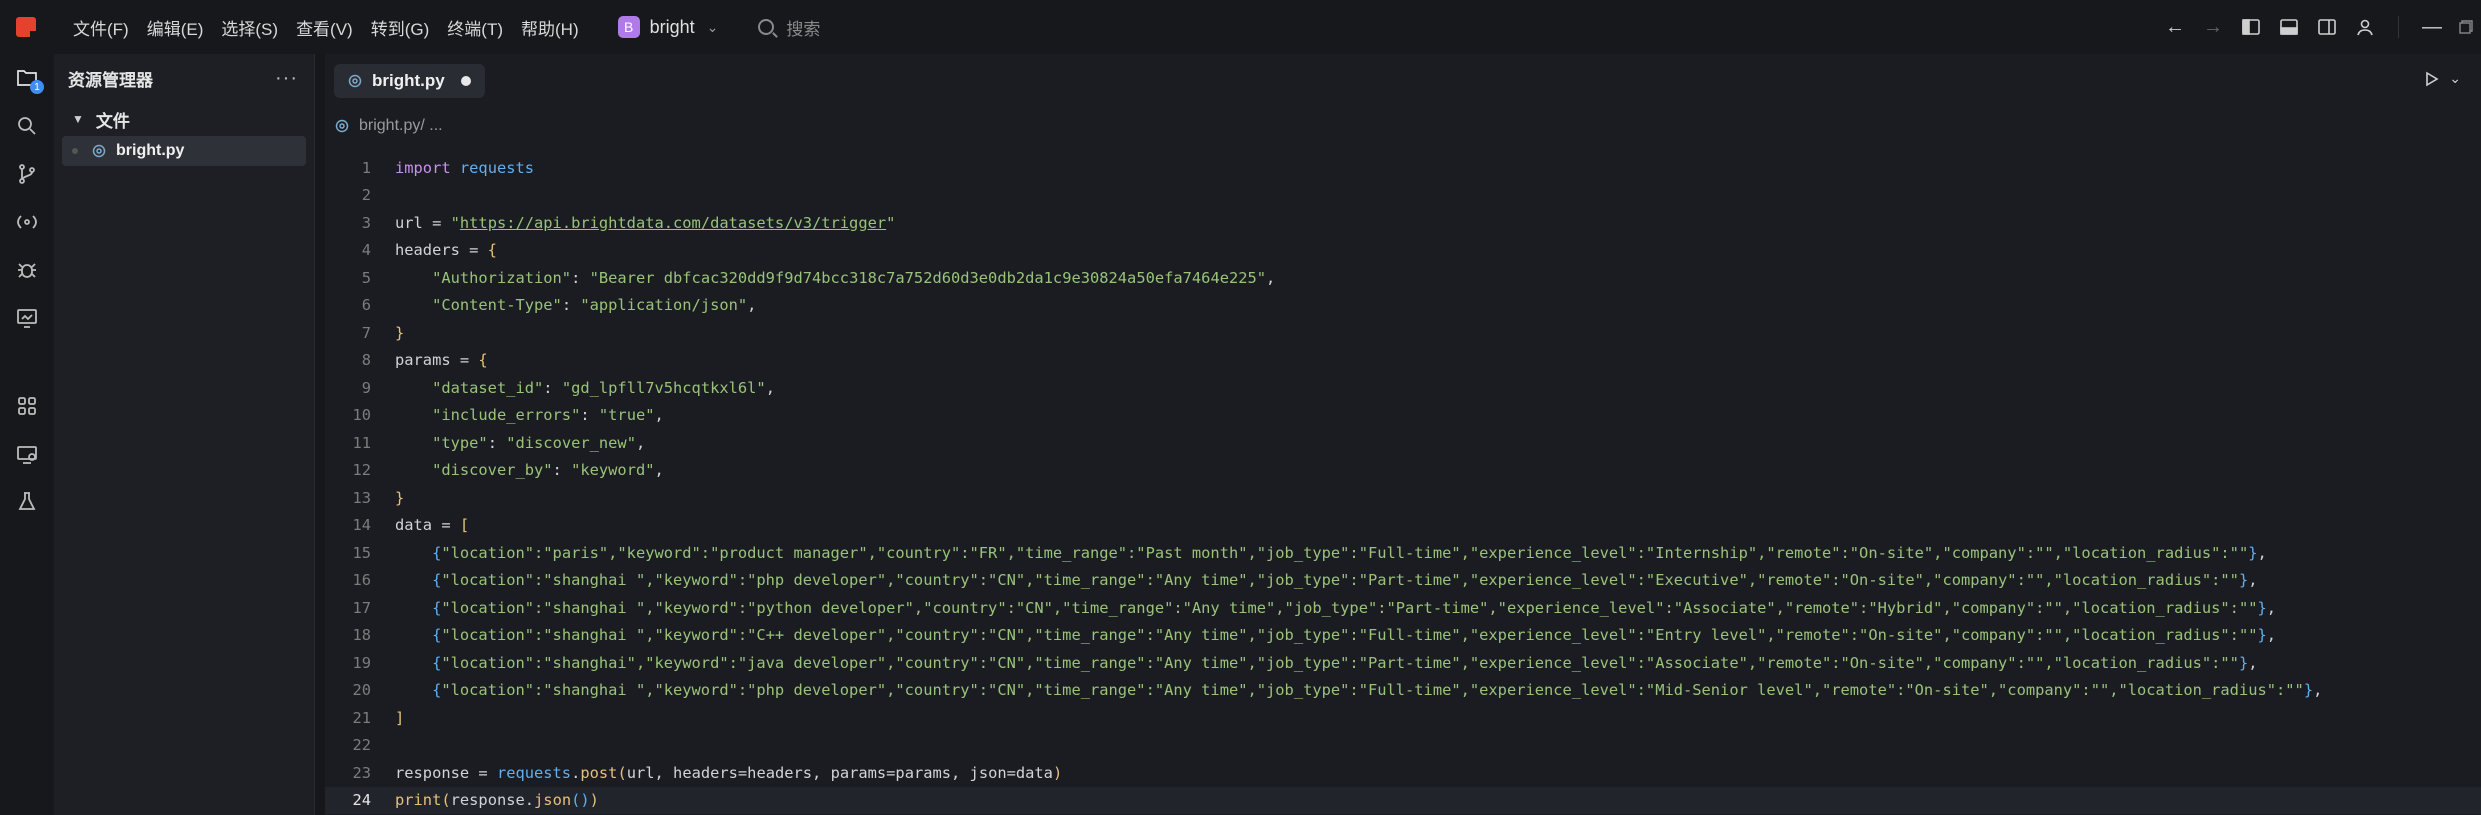 The width and height of the screenshot is (2481, 815). Describe the element at coordinates (1403, 471) in the screenshot. I see `code-line: 12 "discover_by": "keyword",` at that location.